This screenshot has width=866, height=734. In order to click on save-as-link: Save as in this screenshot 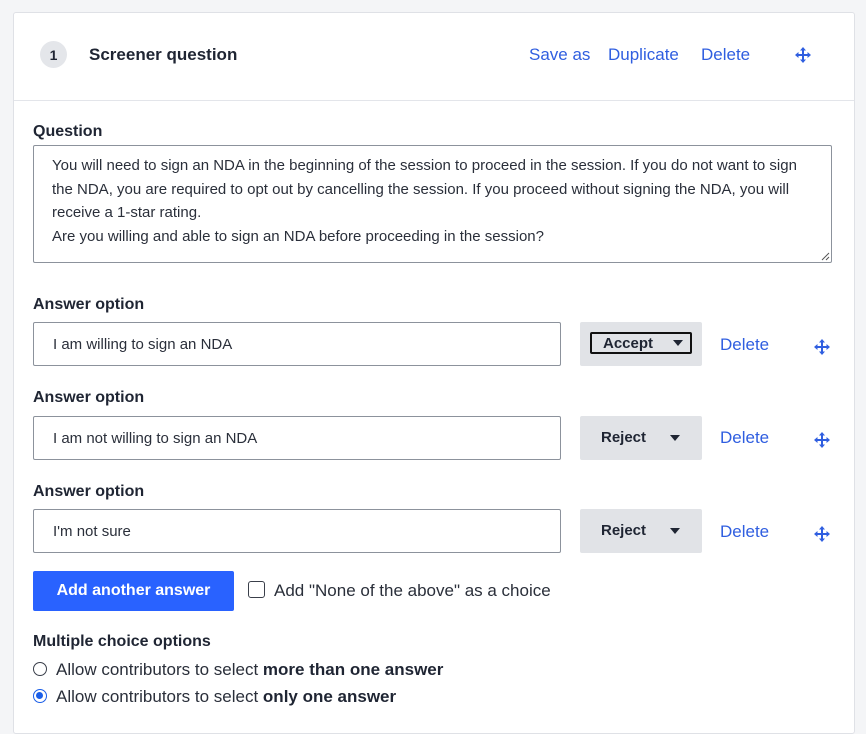, I will do `click(559, 55)`.